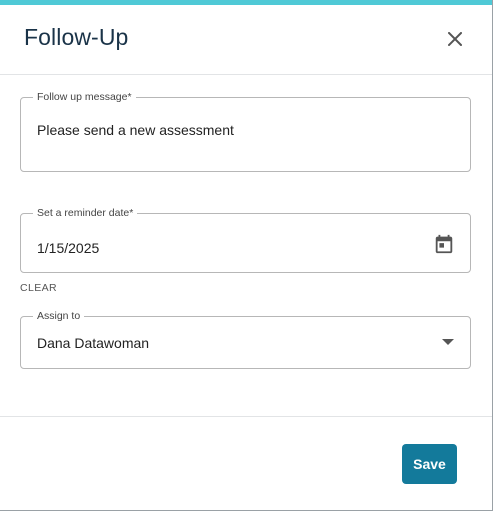 The image size is (493, 511). What do you see at coordinates (246, 2) in the screenshot?
I see `top-accent-bar` at bounding box center [246, 2].